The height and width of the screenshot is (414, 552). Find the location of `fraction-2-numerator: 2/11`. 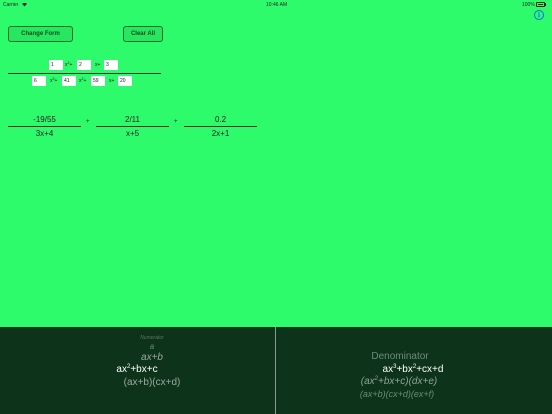

fraction-2-numerator: 2/11 is located at coordinates (132, 119).